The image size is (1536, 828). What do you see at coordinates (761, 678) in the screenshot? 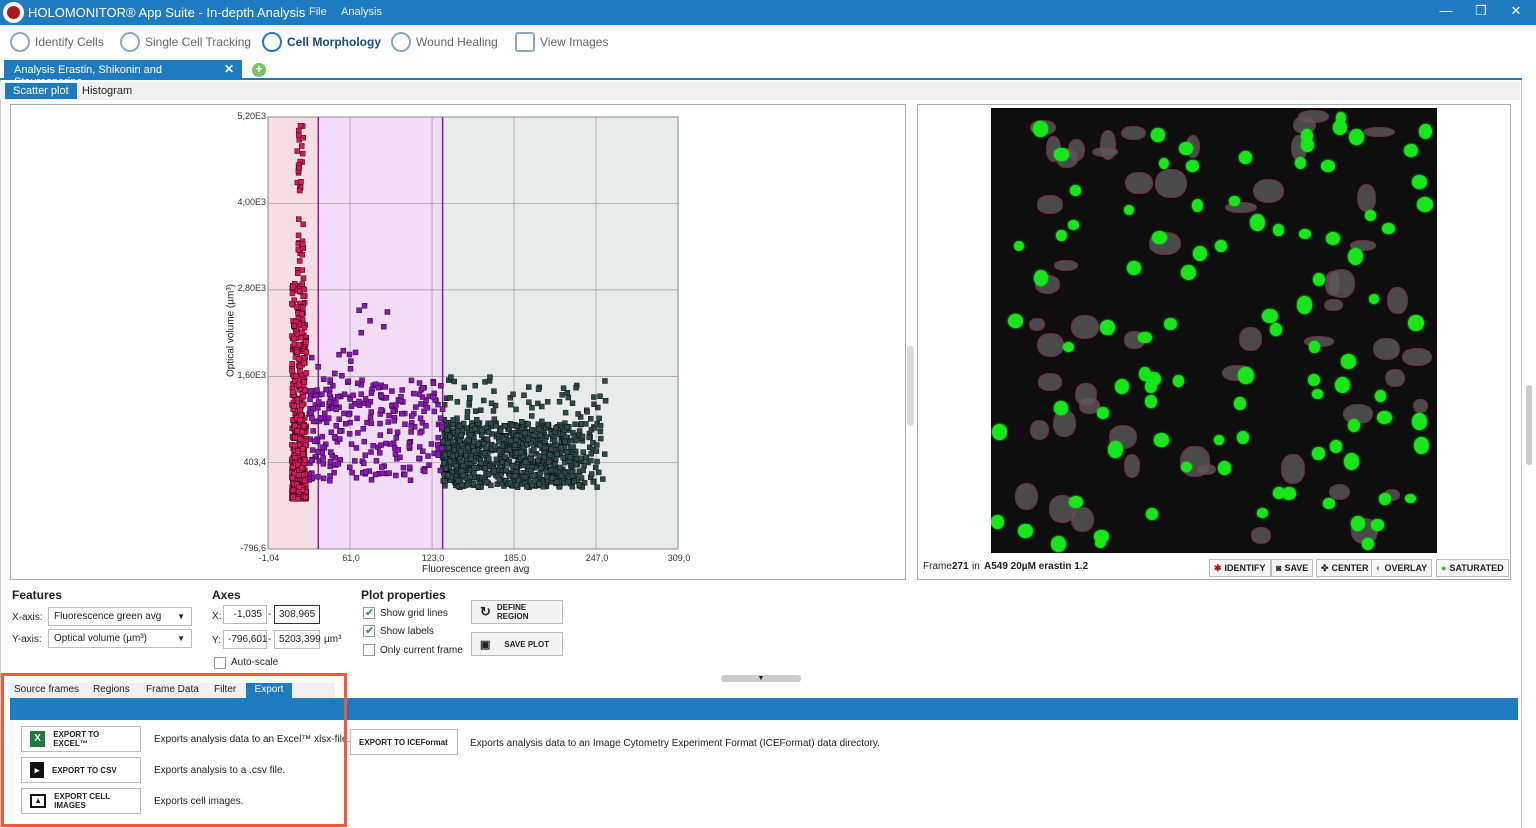
I see `collapse-panel-handle: ▼` at bounding box center [761, 678].